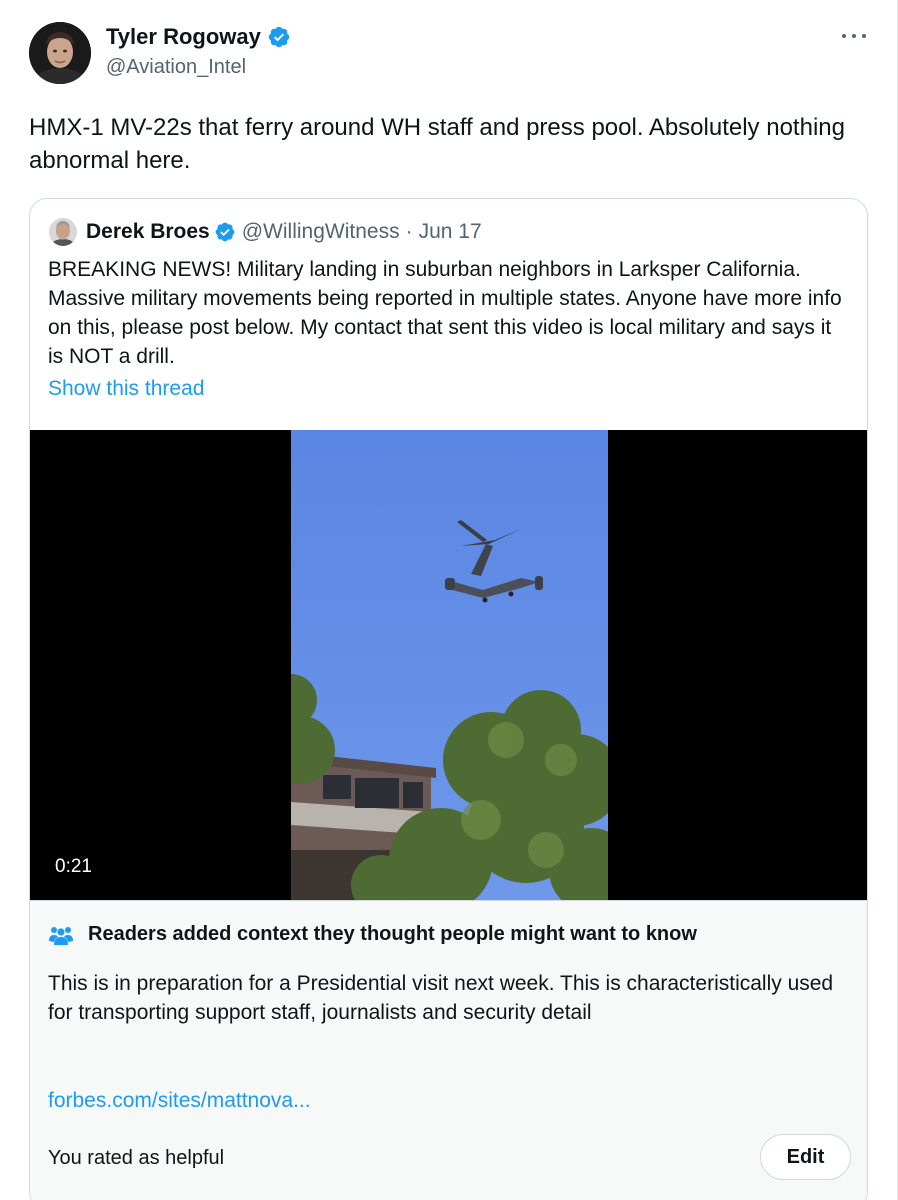 This screenshot has height=1200, width=898. What do you see at coordinates (73, 866) in the screenshot?
I see `video-duration: 0:21` at bounding box center [73, 866].